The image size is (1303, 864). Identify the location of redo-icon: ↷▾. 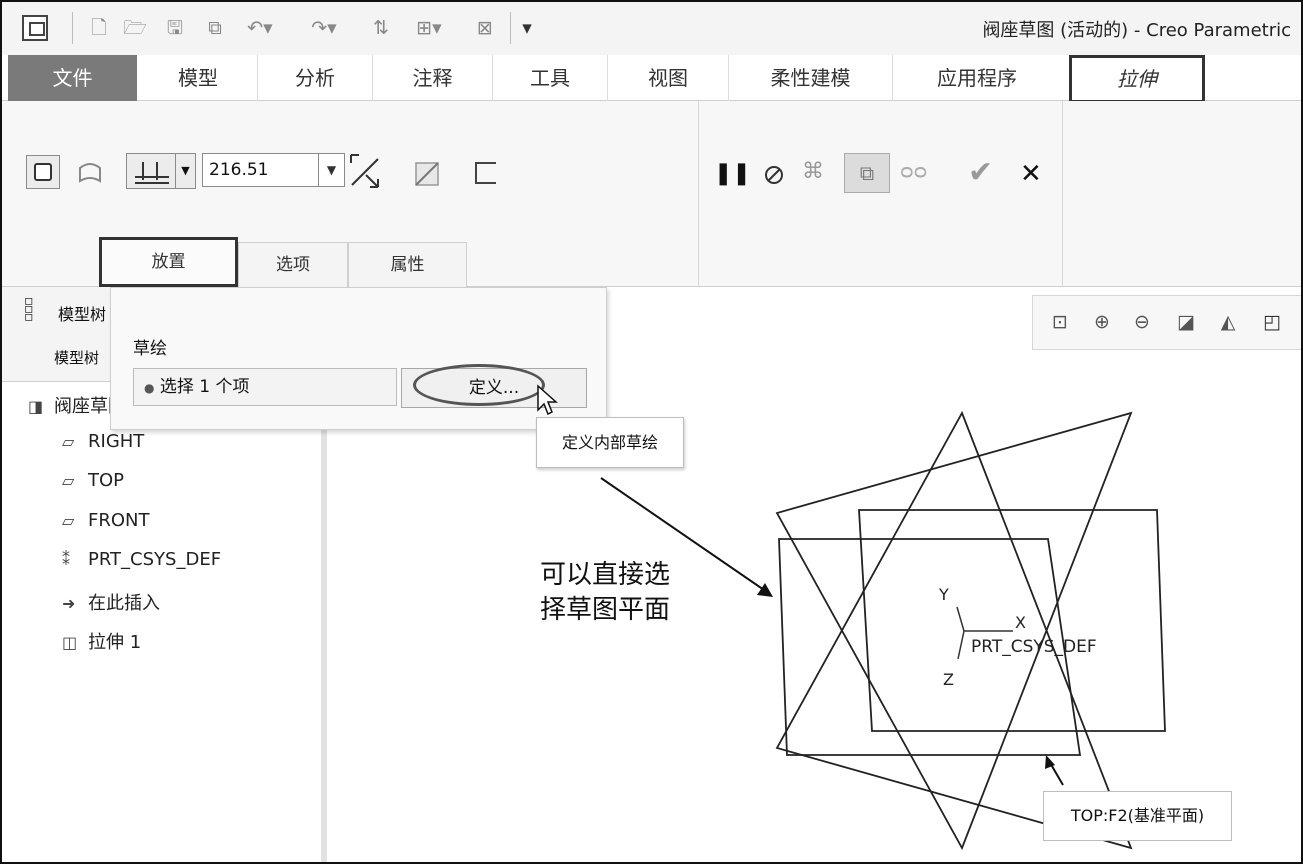
(324, 28).